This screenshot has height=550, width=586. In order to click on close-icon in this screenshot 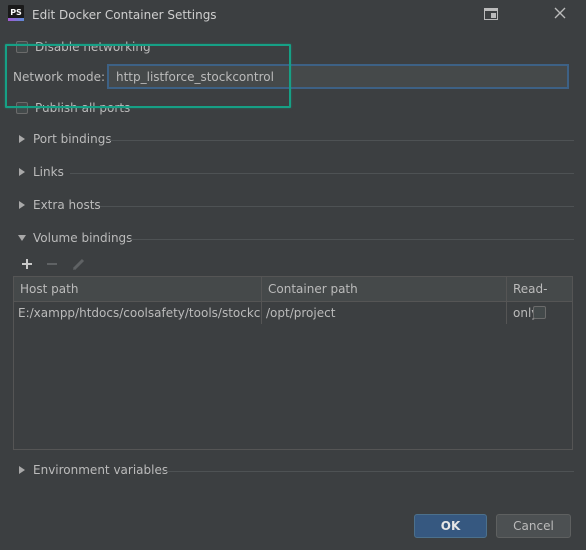, I will do `click(560, 13)`.